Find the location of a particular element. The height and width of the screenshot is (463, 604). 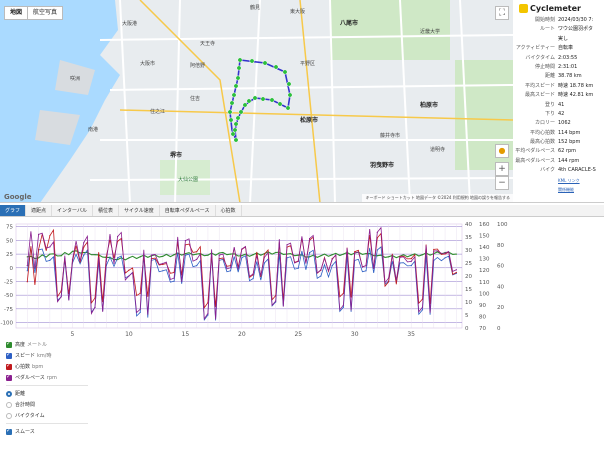

series-unit: メートル is located at coordinates (37, 345).